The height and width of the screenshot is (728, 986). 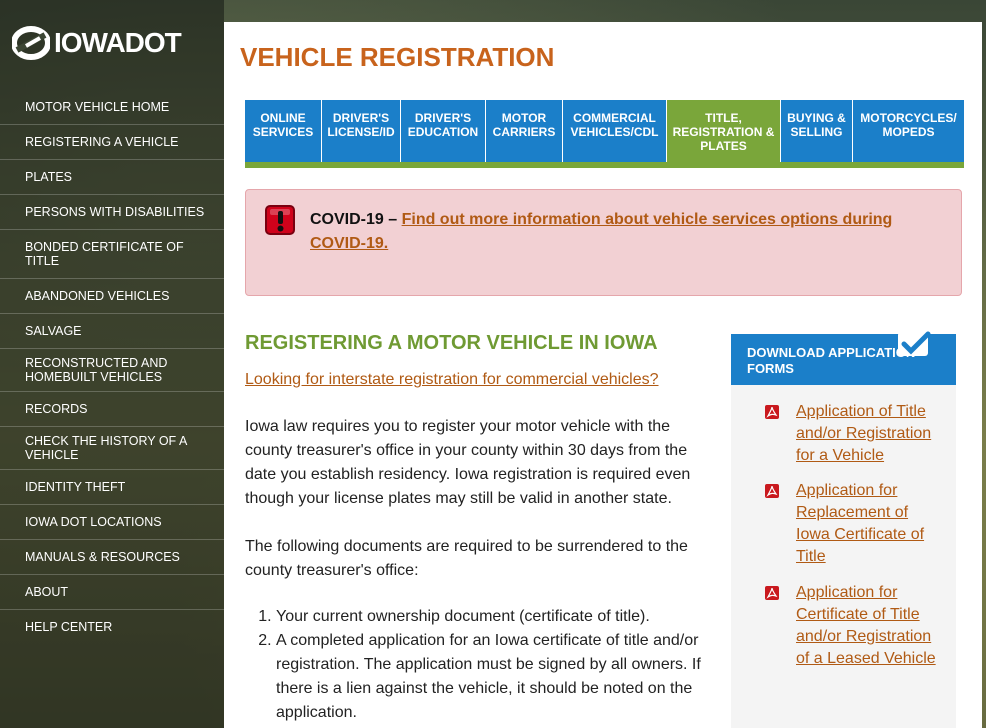 What do you see at coordinates (361, 131) in the screenshot?
I see `tab-drivers-license-id: DRIVER'S LICENSE/ID` at bounding box center [361, 131].